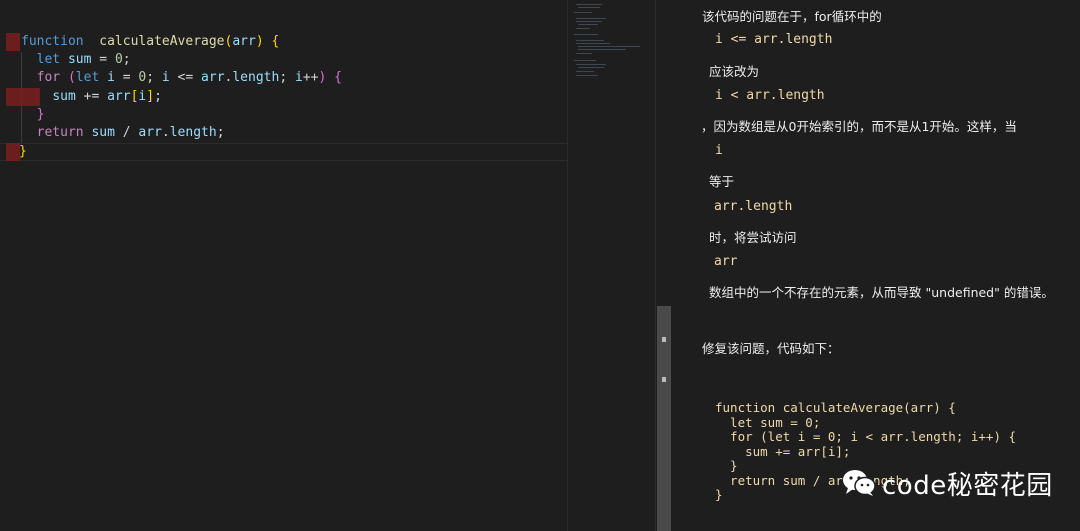  Describe the element at coordinates (52, 41) in the screenshot. I see `code-token: function` at that location.